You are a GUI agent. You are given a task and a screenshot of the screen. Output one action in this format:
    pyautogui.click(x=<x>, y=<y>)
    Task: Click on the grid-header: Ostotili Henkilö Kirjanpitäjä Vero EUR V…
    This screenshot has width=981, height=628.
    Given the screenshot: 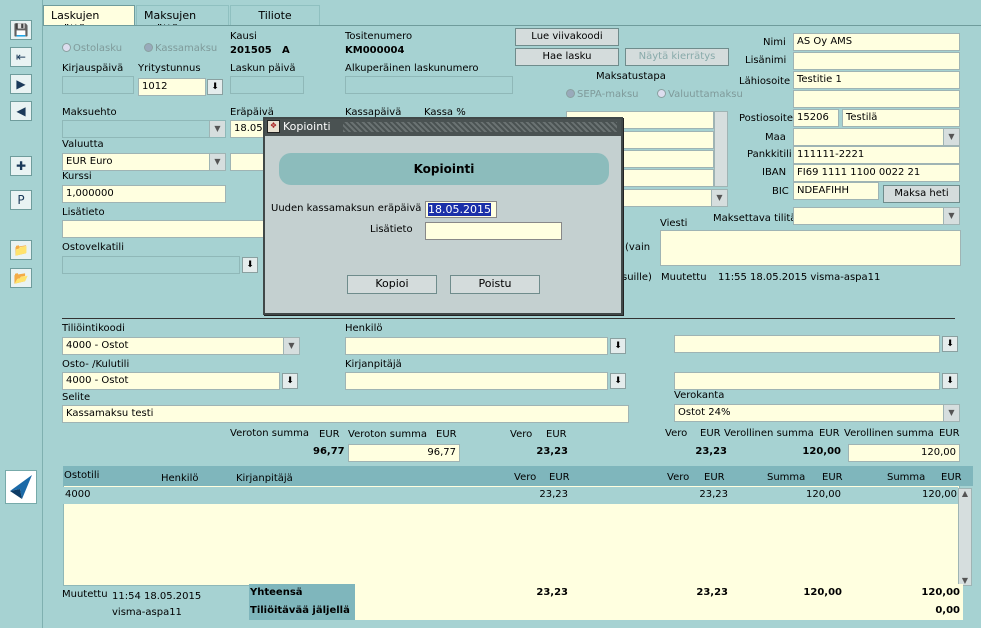 What is the action you would take?
    pyautogui.click(x=518, y=476)
    